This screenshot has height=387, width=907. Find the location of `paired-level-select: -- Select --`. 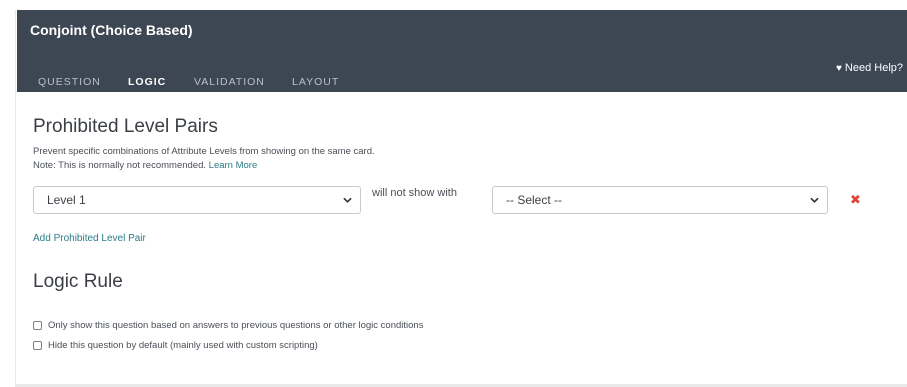

paired-level-select: -- Select -- is located at coordinates (660, 200).